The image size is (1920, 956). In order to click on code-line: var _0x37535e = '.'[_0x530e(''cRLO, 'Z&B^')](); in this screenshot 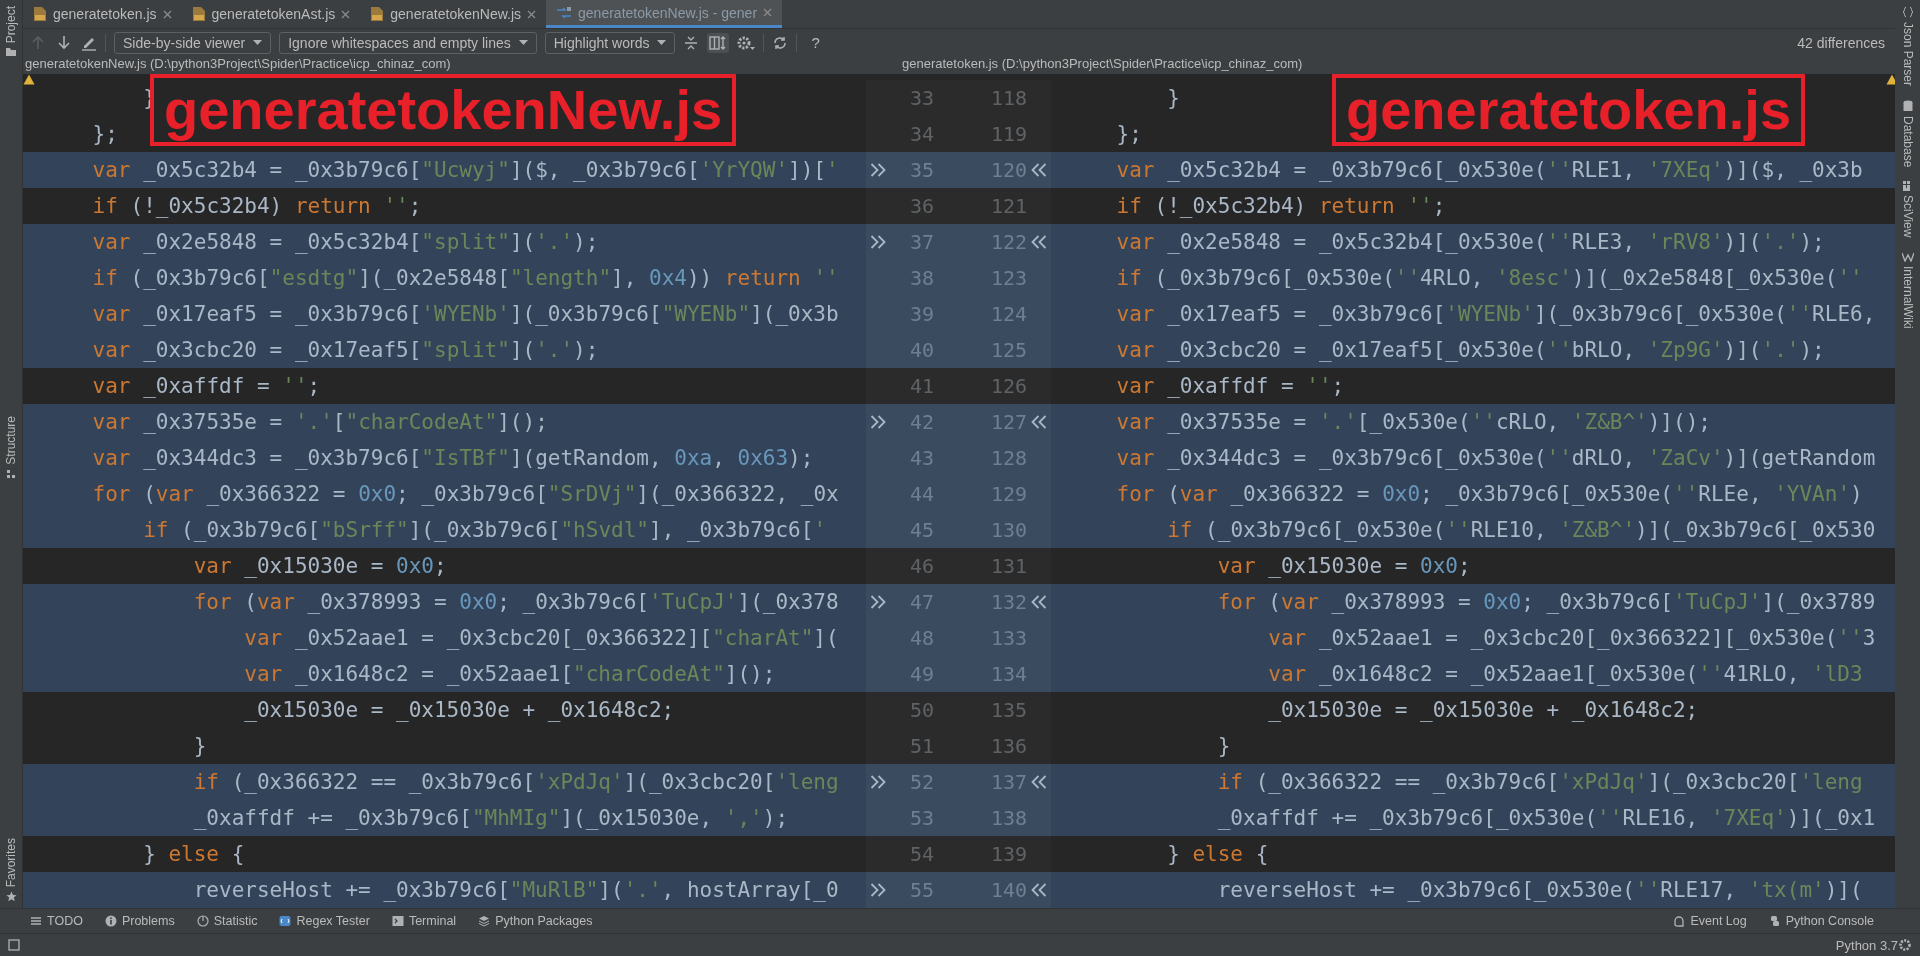, I will do `click(1413, 422)`.